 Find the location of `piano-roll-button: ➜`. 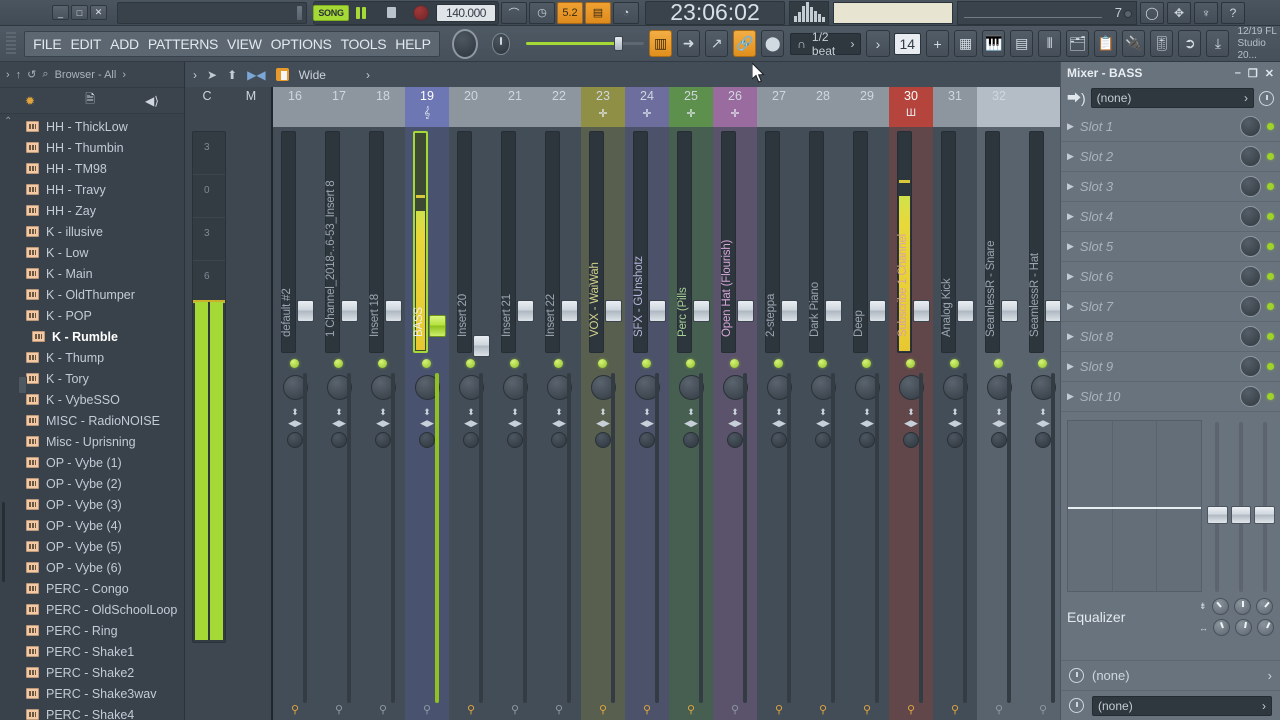

piano-roll-button: ➜ is located at coordinates (689, 43).